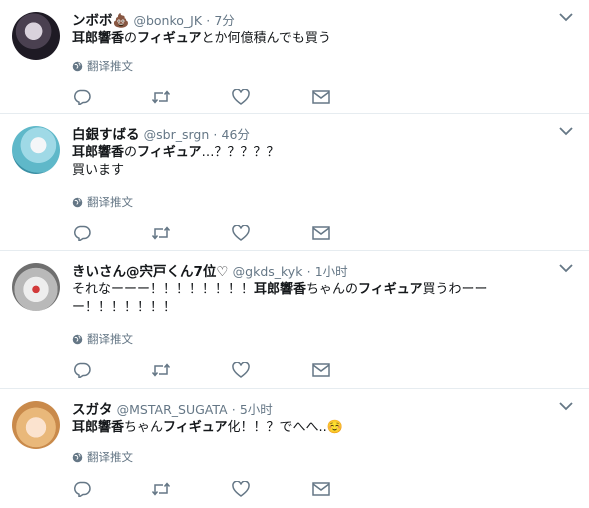 This screenshot has height=508, width=589. Describe the element at coordinates (280, 308) in the screenshot. I see `tweet-text-line: ー！！！！！！！` at that location.